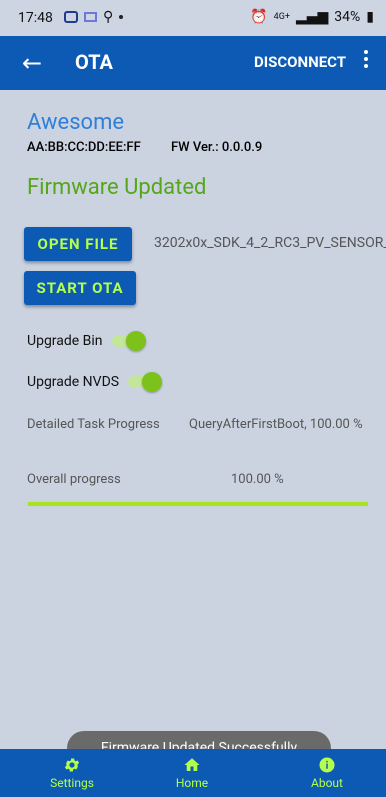  Describe the element at coordinates (117, 187) in the screenshot. I see `firmware-status: Firmware Updated` at that location.